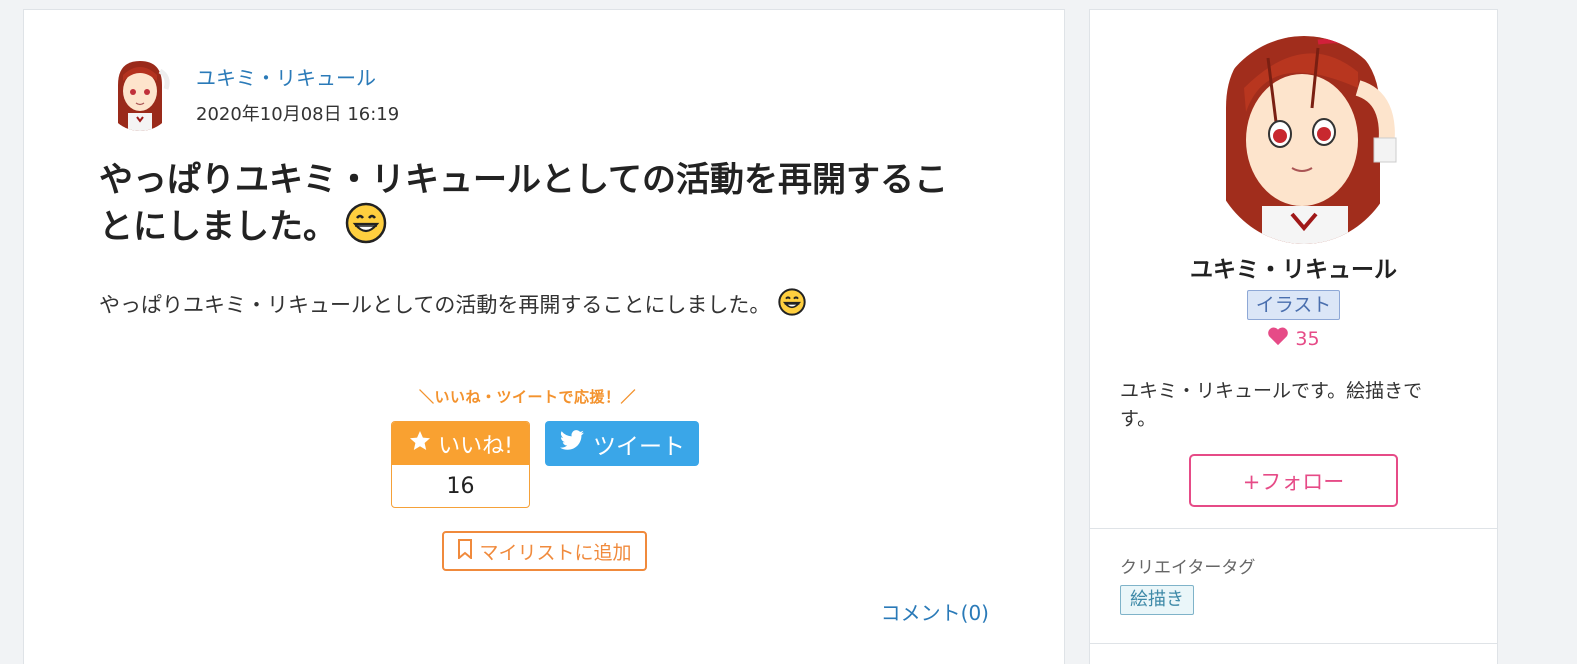 The width and height of the screenshot is (1577, 664). What do you see at coordinates (528, 397) in the screenshot?
I see `cheer-message: ＼いいね・ツイートで応援！／` at bounding box center [528, 397].